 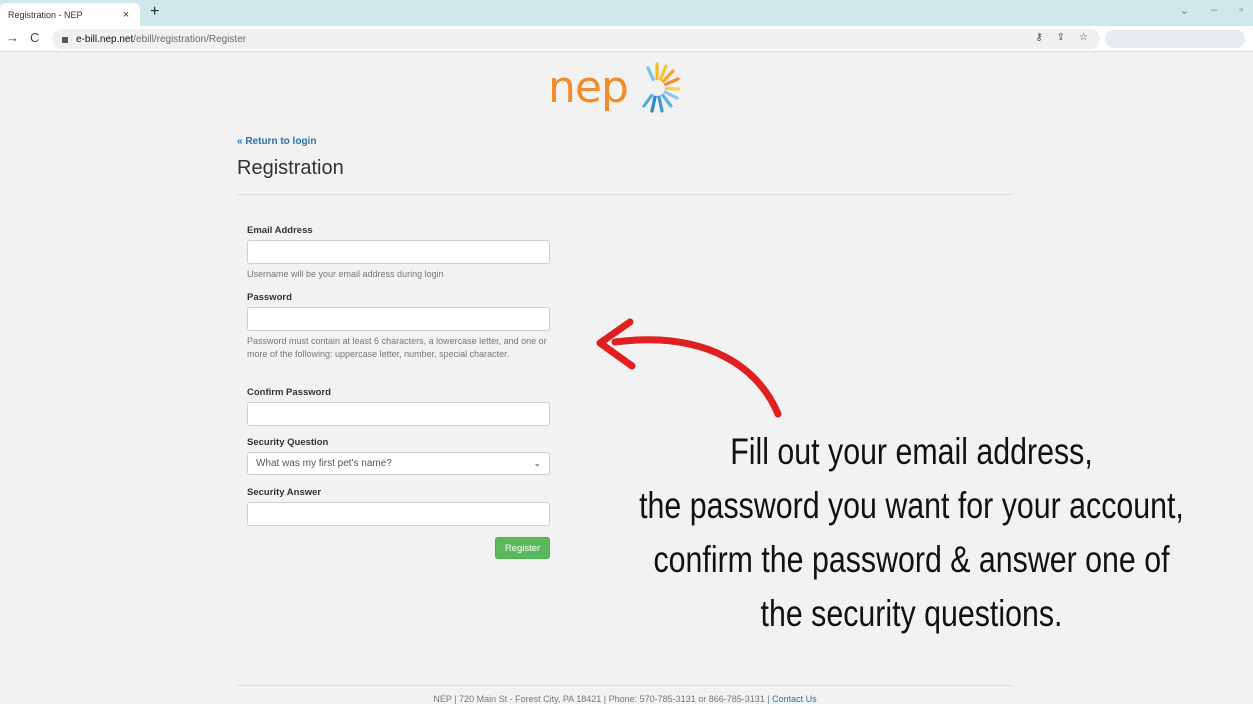 What do you see at coordinates (522, 548) in the screenshot?
I see `register-button: Register` at bounding box center [522, 548].